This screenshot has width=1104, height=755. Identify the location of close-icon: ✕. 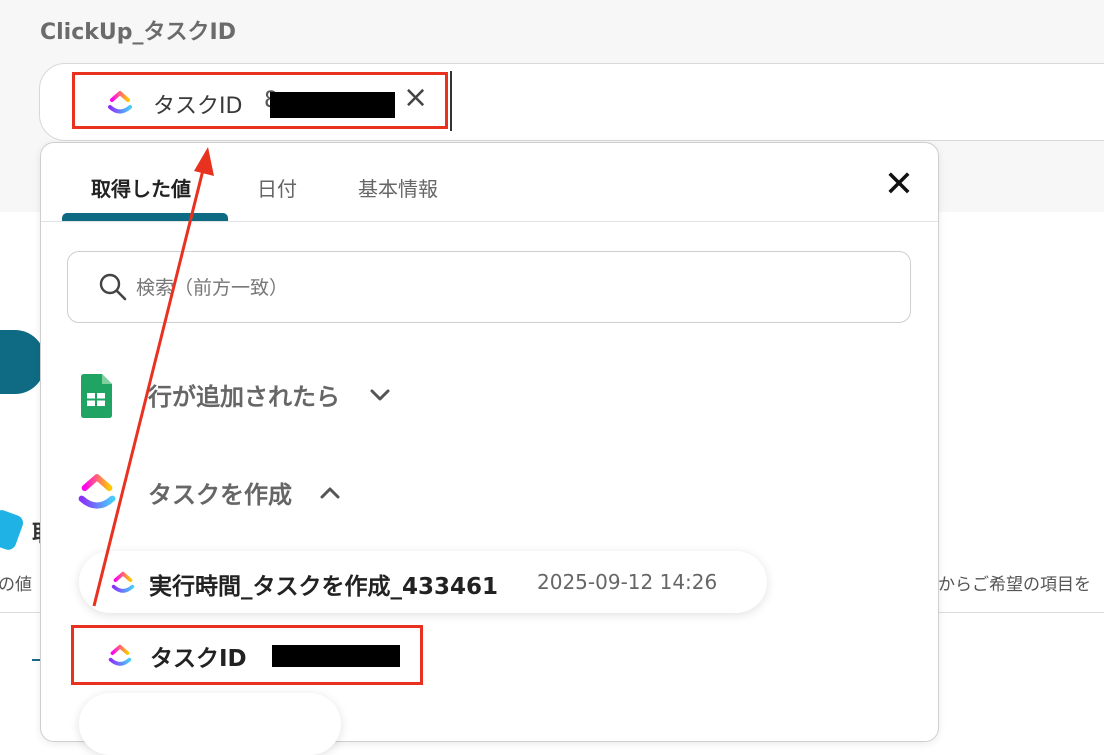
(899, 185).